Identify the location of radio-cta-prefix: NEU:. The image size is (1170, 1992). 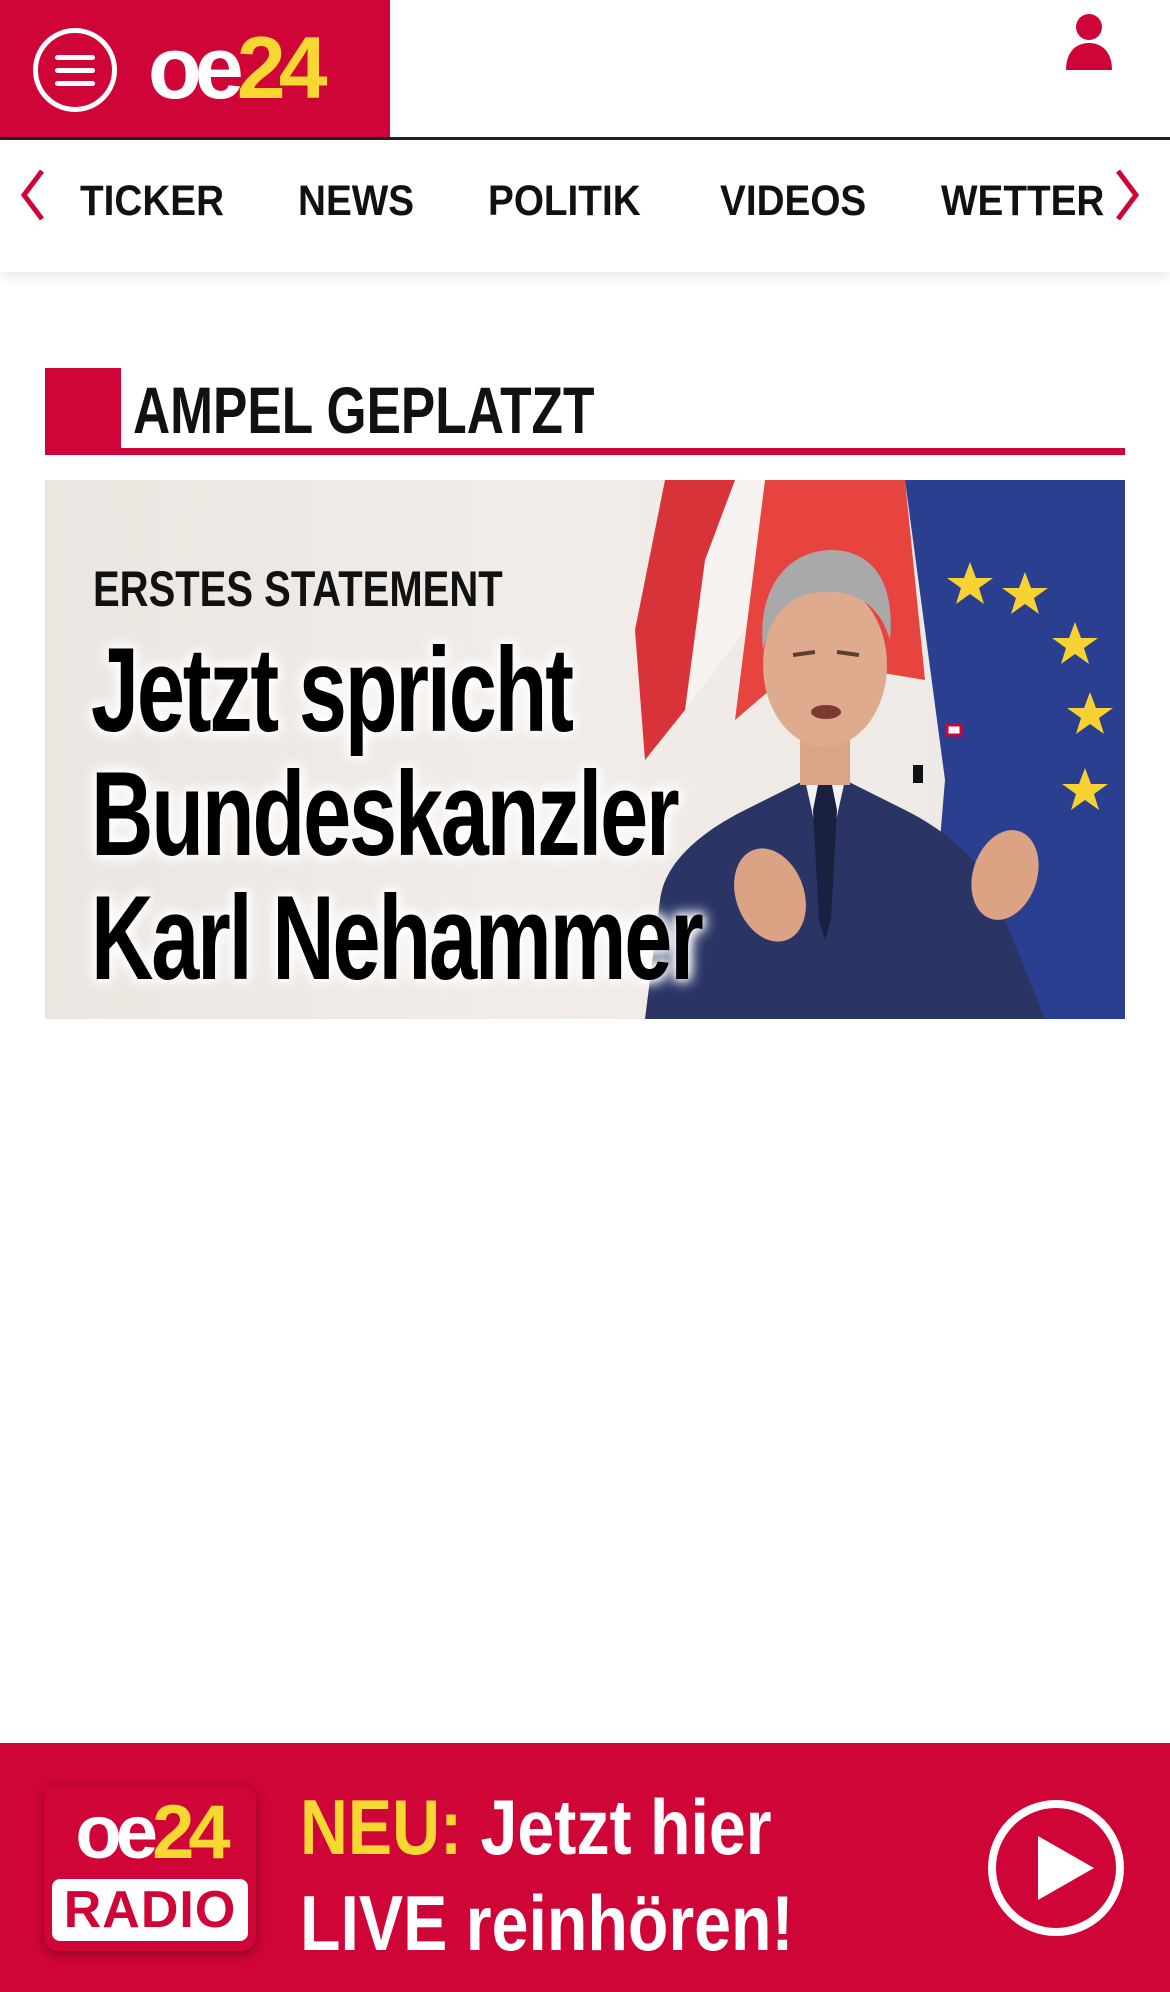
(381, 1827).